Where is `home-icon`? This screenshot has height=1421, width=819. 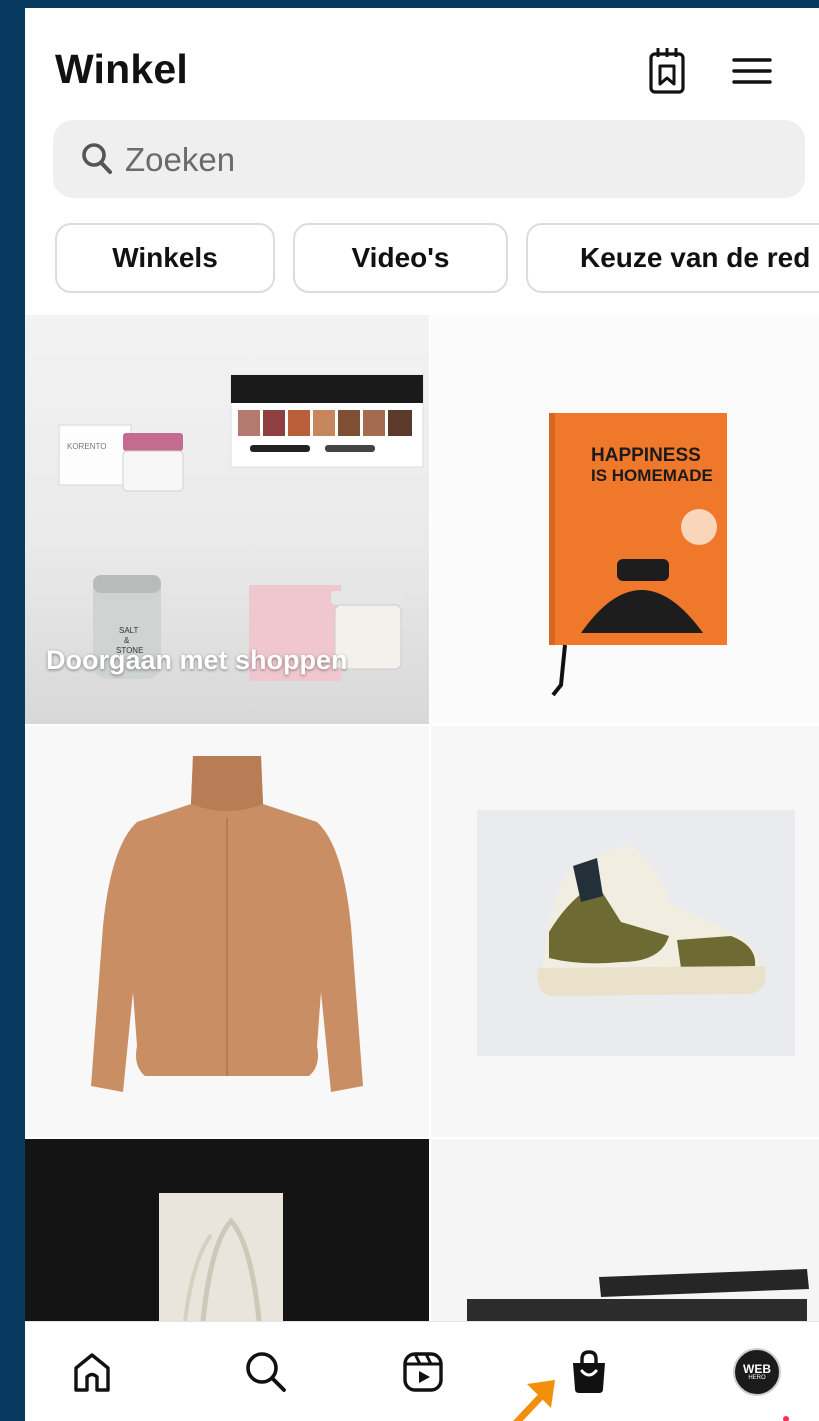
home-icon is located at coordinates (92, 1372).